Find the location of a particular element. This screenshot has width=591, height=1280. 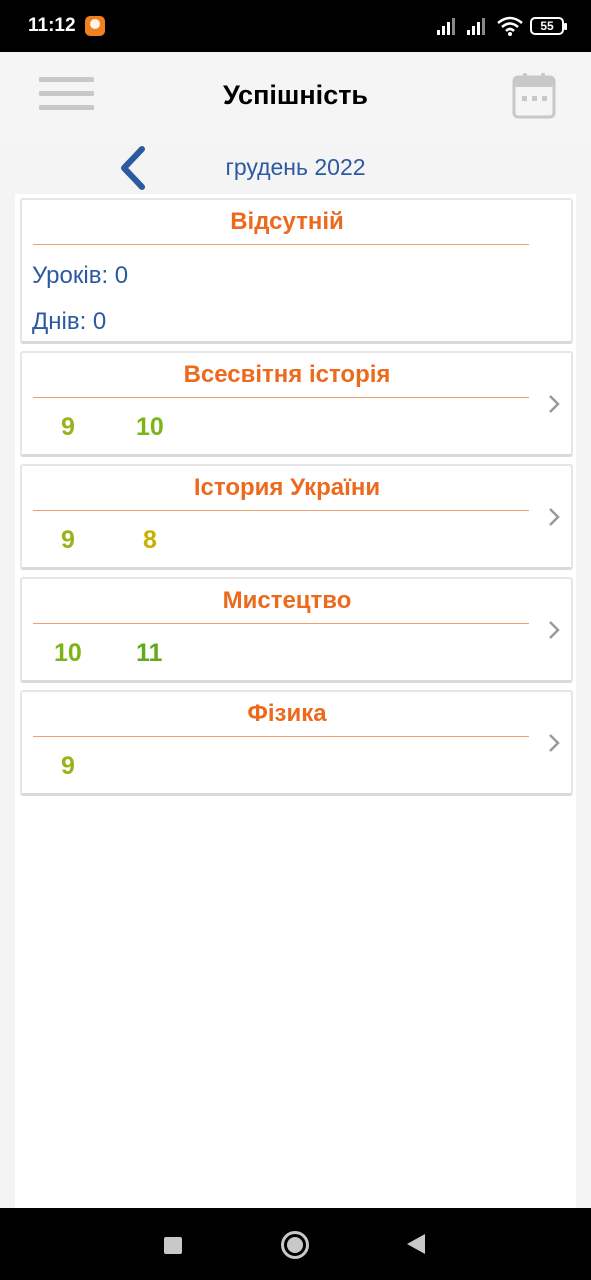

subject-card: Фізика 9 is located at coordinates (296, 743).